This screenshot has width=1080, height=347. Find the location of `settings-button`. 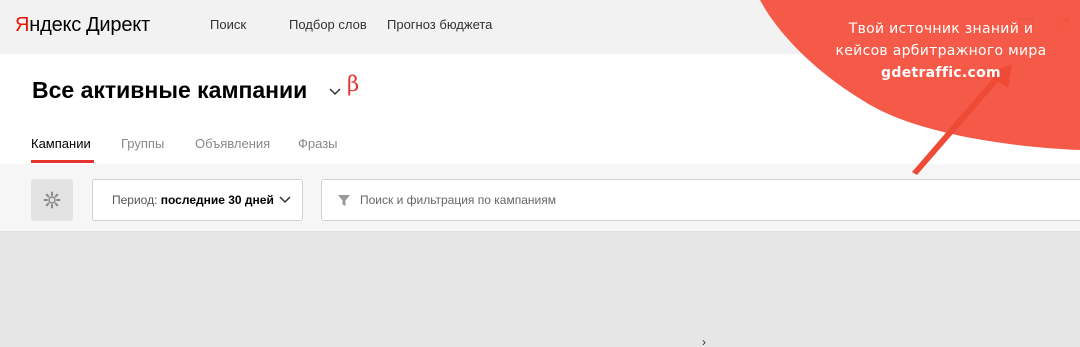

settings-button is located at coordinates (52, 200).